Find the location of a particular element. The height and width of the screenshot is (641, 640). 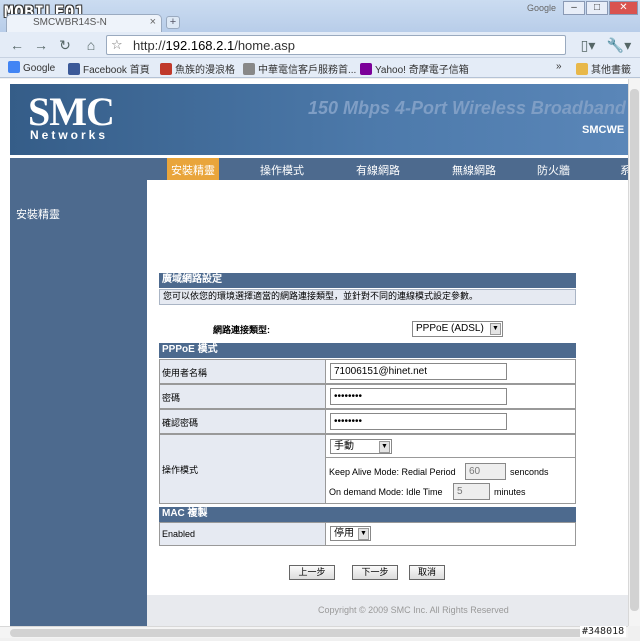

username-row: 使用者名稱 71006151@hinet.net is located at coordinates (367, 371).